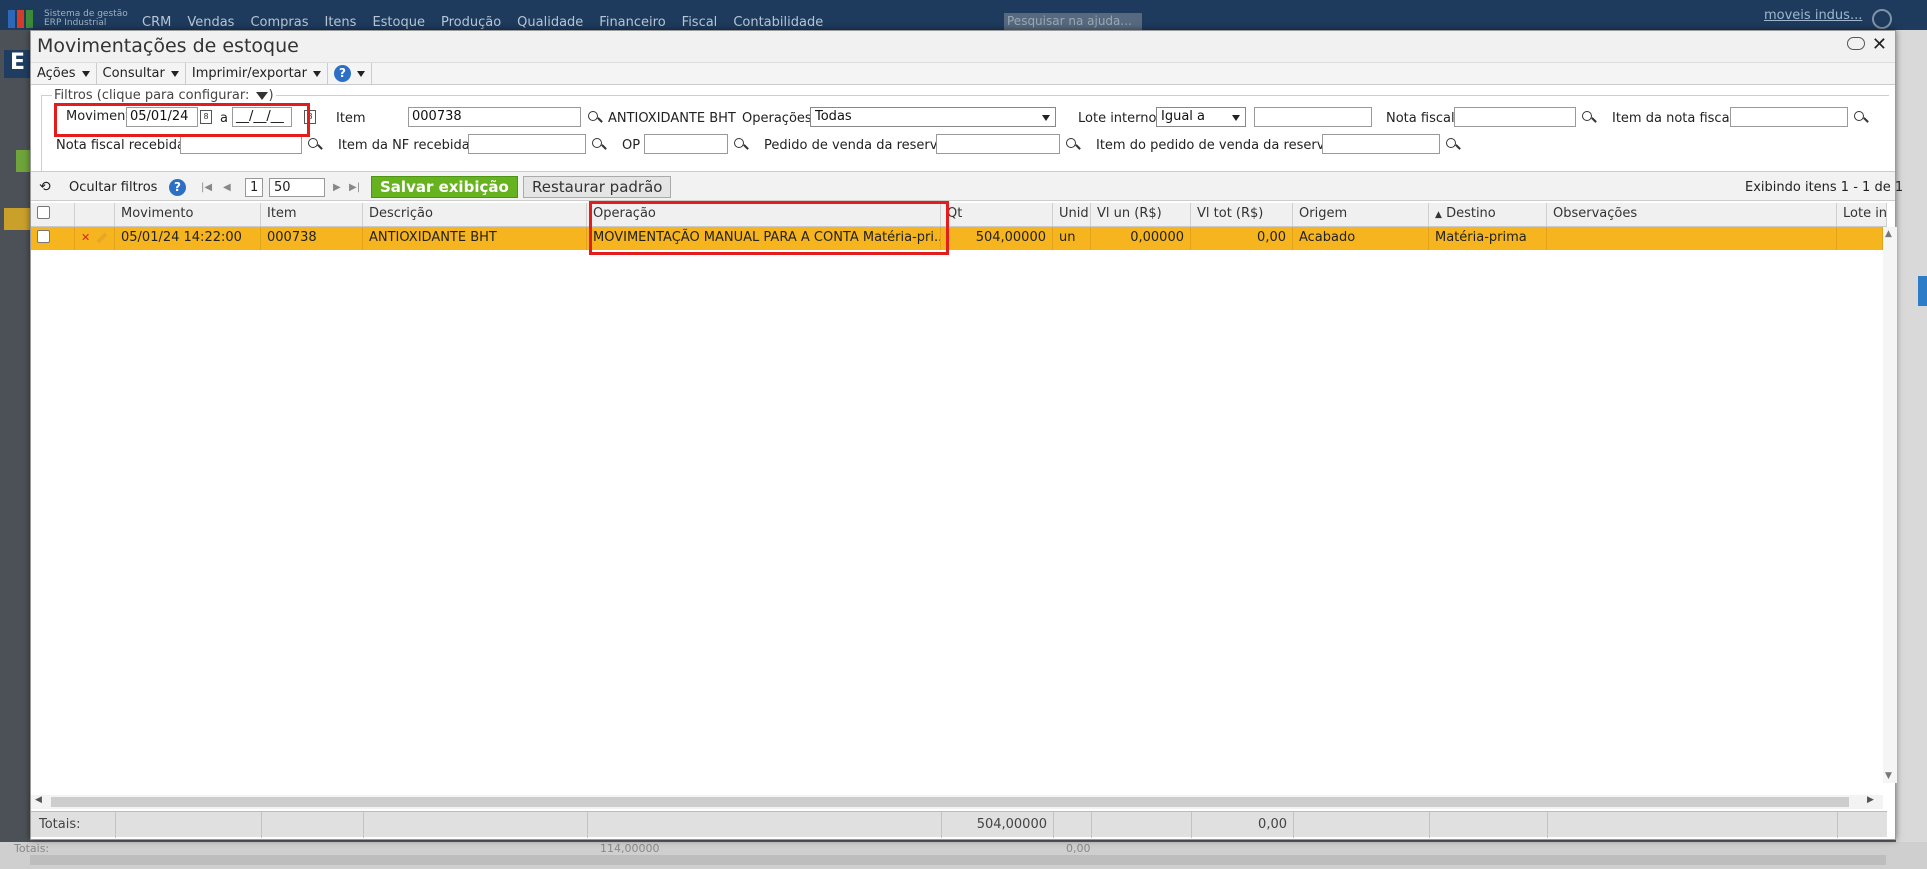 This screenshot has height=869, width=1927. Describe the element at coordinates (1361, 215) in the screenshot. I see `col-origem: Origem` at that location.